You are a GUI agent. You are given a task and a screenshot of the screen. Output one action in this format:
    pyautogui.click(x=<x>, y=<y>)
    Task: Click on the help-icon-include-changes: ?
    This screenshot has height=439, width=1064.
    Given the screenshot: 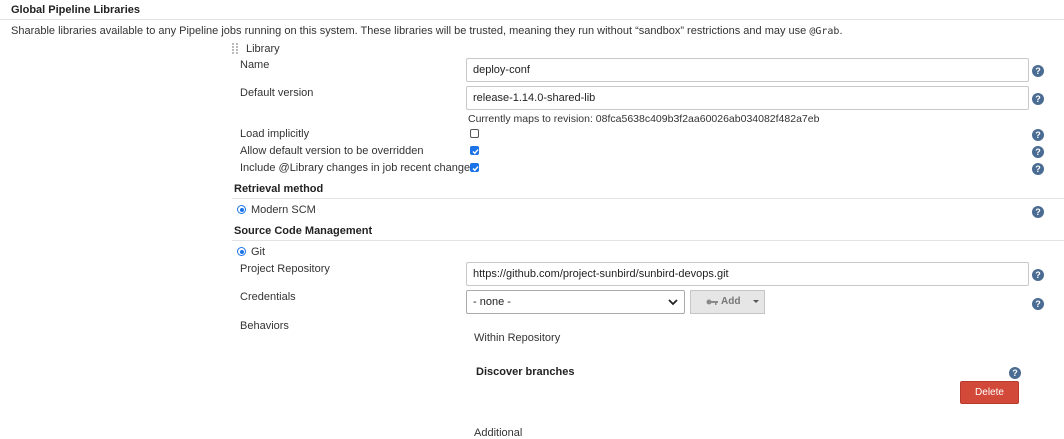 What is the action you would take?
    pyautogui.click(x=1038, y=169)
    